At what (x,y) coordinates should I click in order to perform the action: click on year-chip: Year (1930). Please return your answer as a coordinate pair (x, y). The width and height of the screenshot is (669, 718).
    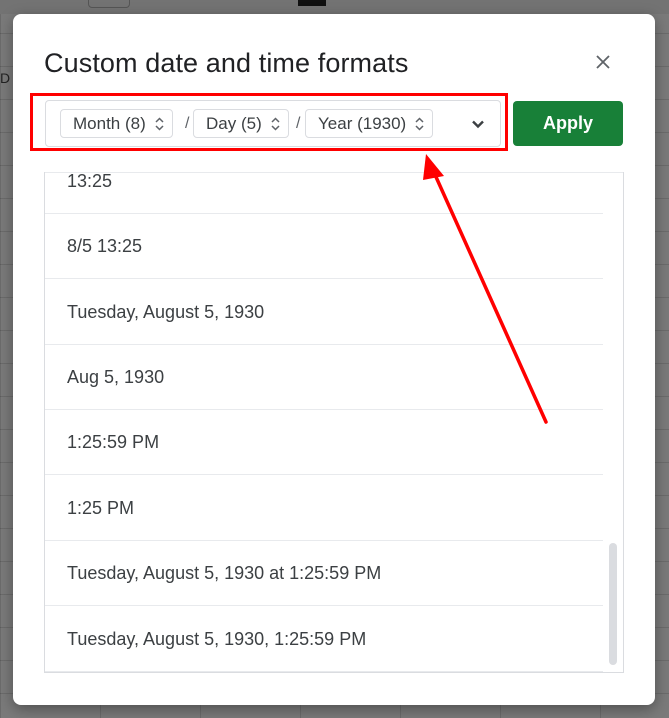
    Looking at the image, I should click on (369, 123).